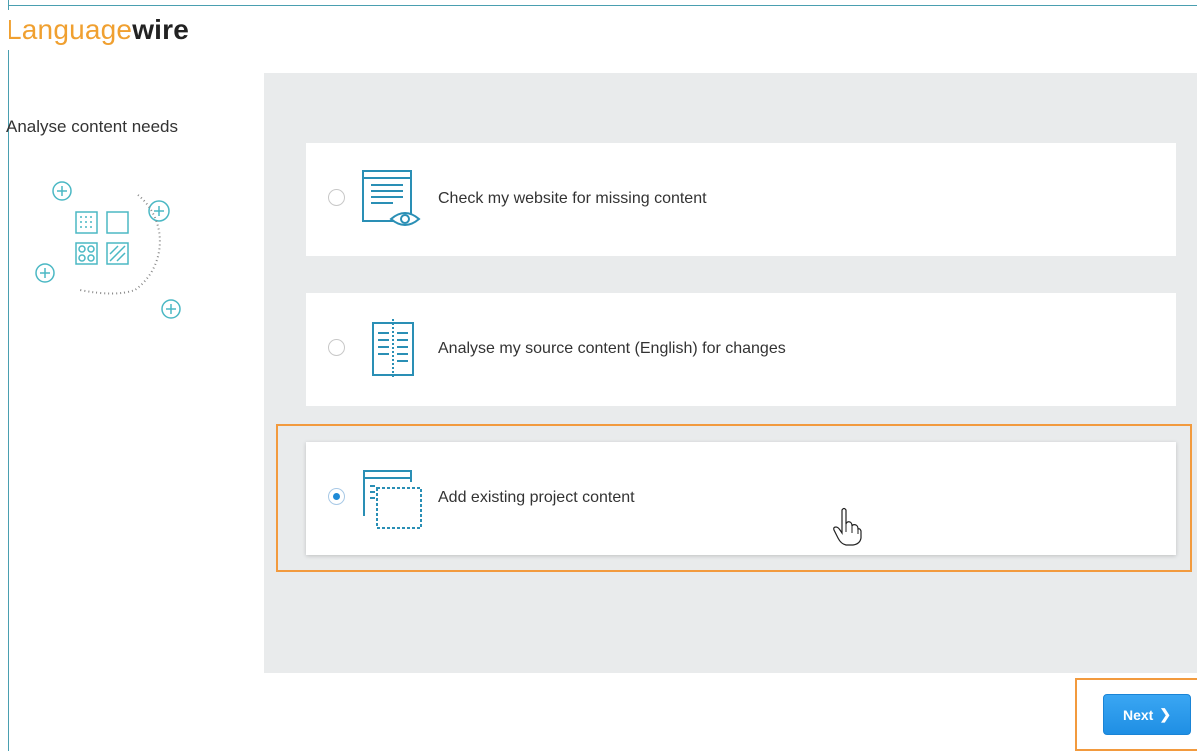 This screenshot has height=751, width=1197. I want to click on website-eye-icon, so click(391, 198).